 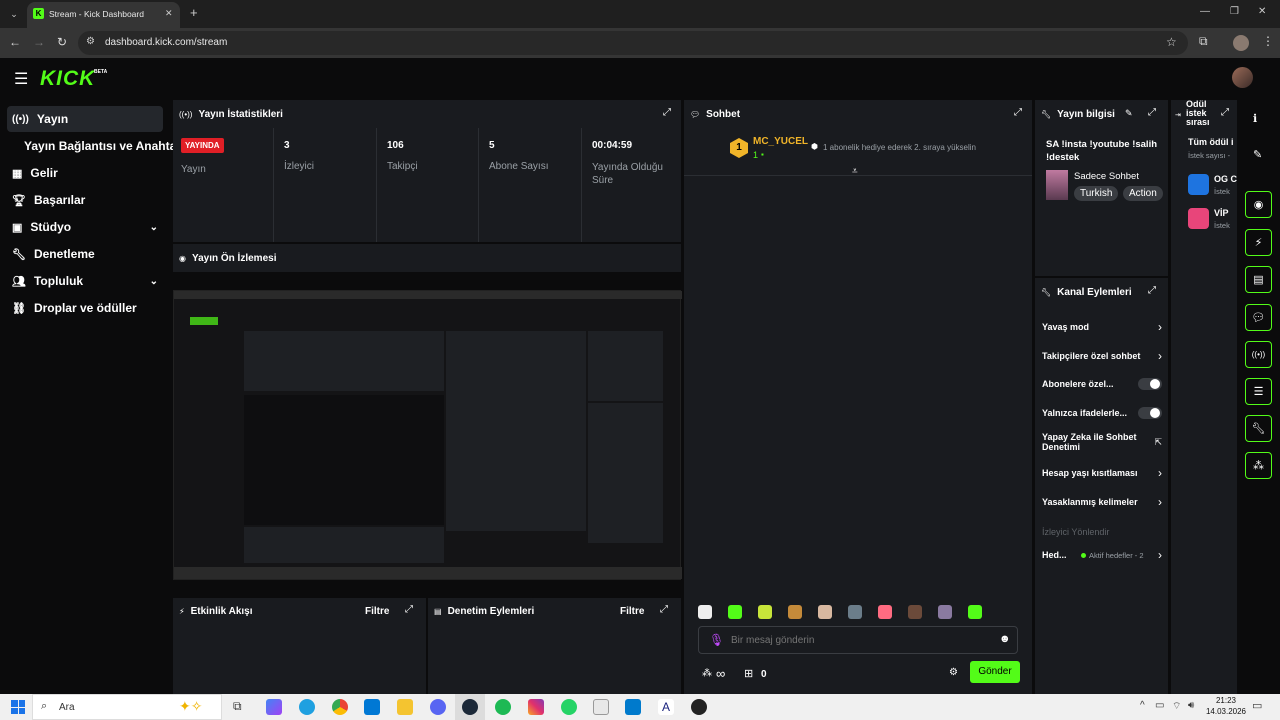 What do you see at coordinates (166, 42) in the screenshot?
I see `url-text: dashboard.kick.com/stream` at bounding box center [166, 42].